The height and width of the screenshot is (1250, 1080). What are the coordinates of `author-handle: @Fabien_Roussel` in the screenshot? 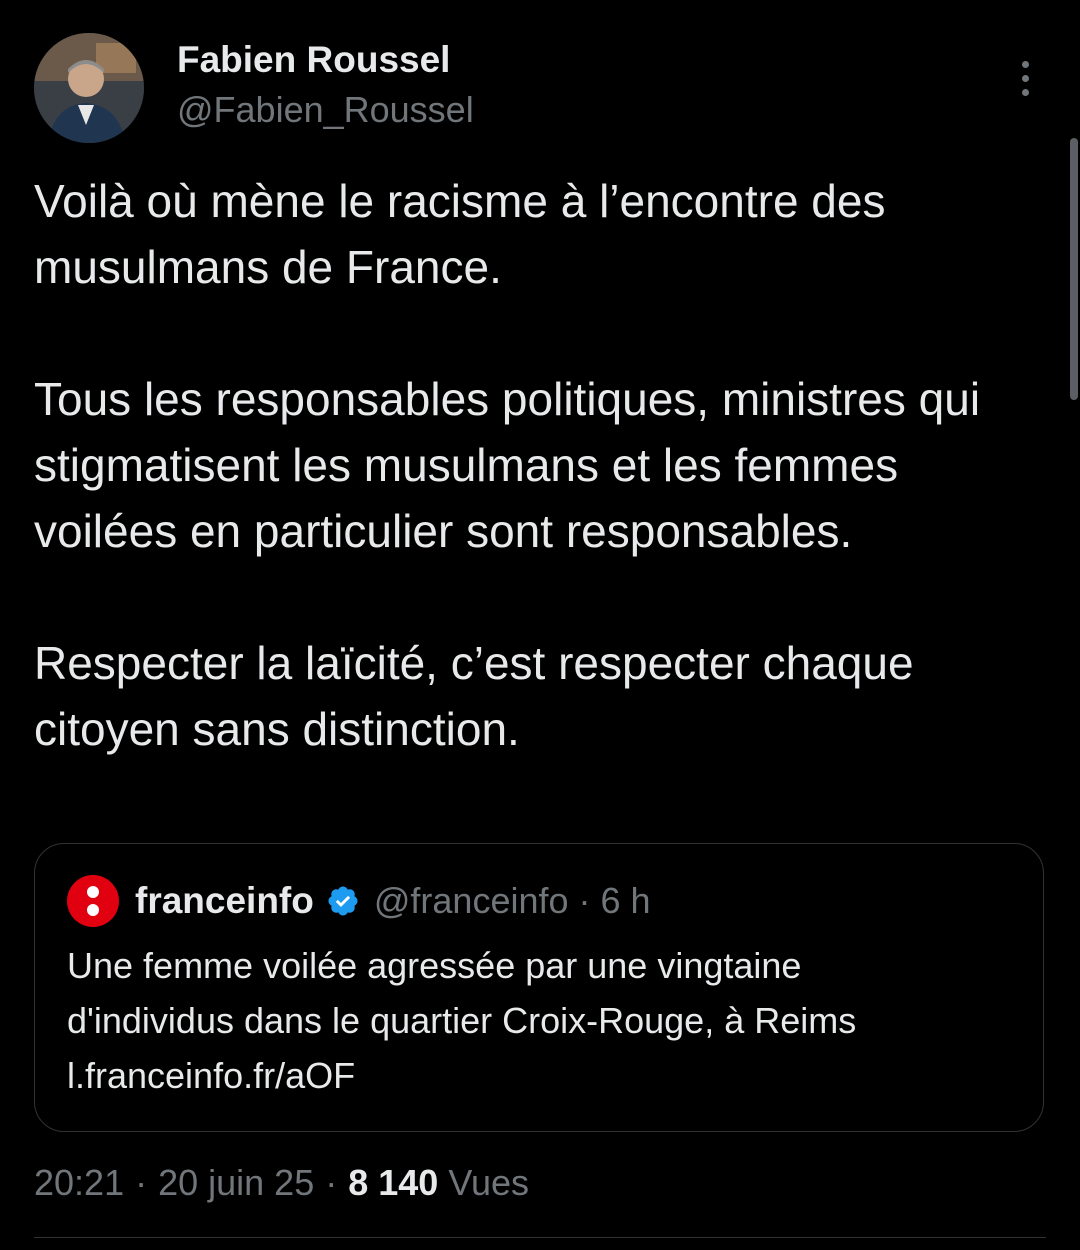 It's located at (325, 110).